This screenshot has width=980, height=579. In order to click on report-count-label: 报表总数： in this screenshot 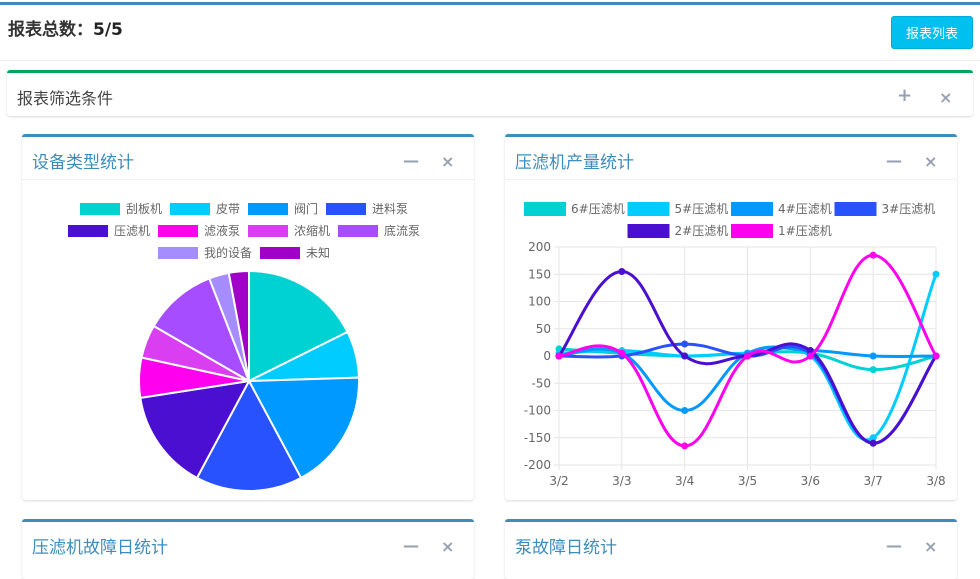, I will do `click(50, 30)`.